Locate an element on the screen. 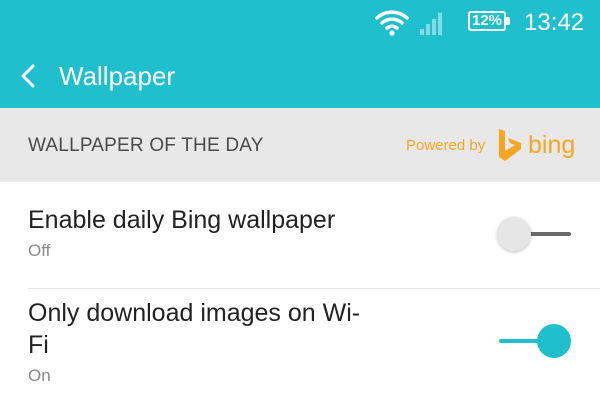 The image size is (600, 396). bing-logo-icon is located at coordinates (510, 145).